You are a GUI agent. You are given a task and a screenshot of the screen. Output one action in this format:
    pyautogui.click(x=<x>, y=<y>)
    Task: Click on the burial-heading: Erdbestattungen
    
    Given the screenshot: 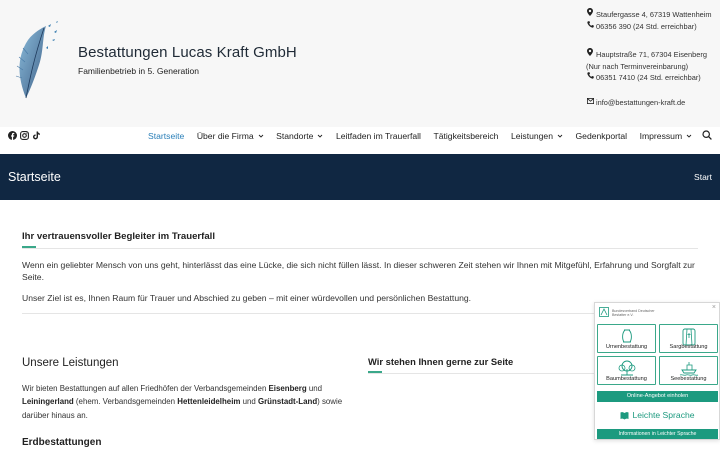 What is the action you would take?
    pyautogui.click(x=62, y=442)
    